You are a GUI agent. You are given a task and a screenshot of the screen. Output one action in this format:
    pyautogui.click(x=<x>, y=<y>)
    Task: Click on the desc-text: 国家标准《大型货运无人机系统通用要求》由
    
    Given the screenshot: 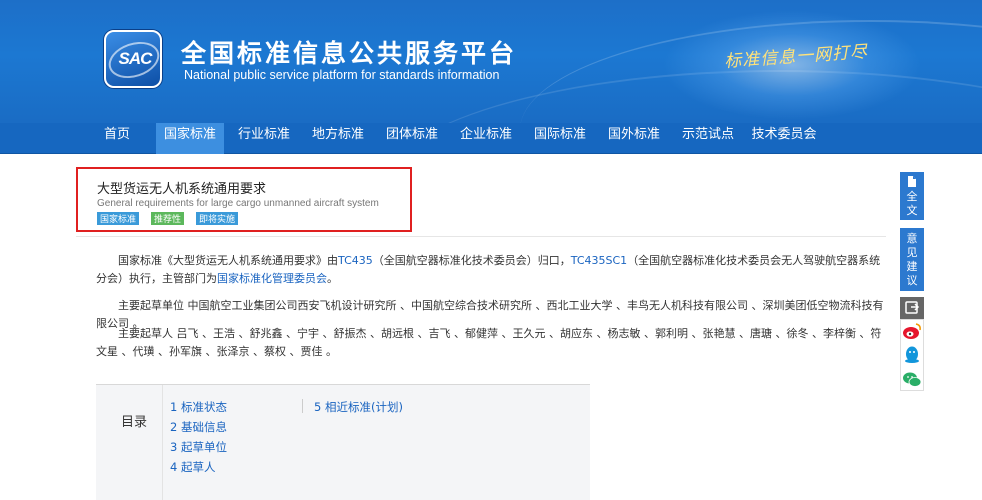 What is the action you would take?
    pyautogui.click(x=228, y=260)
    